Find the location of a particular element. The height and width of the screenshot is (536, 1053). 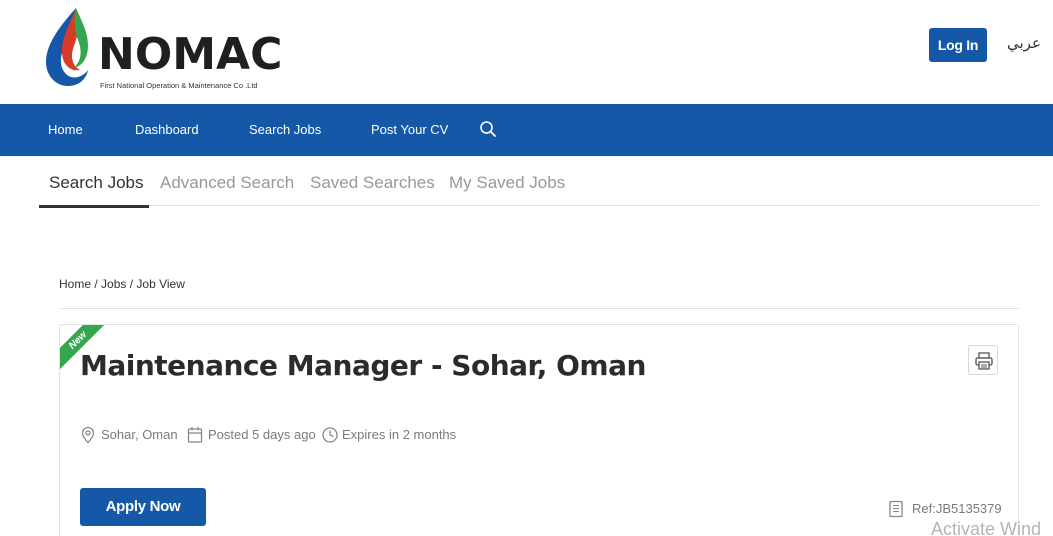

login-button: Log In is located at coordinates (958, 45).